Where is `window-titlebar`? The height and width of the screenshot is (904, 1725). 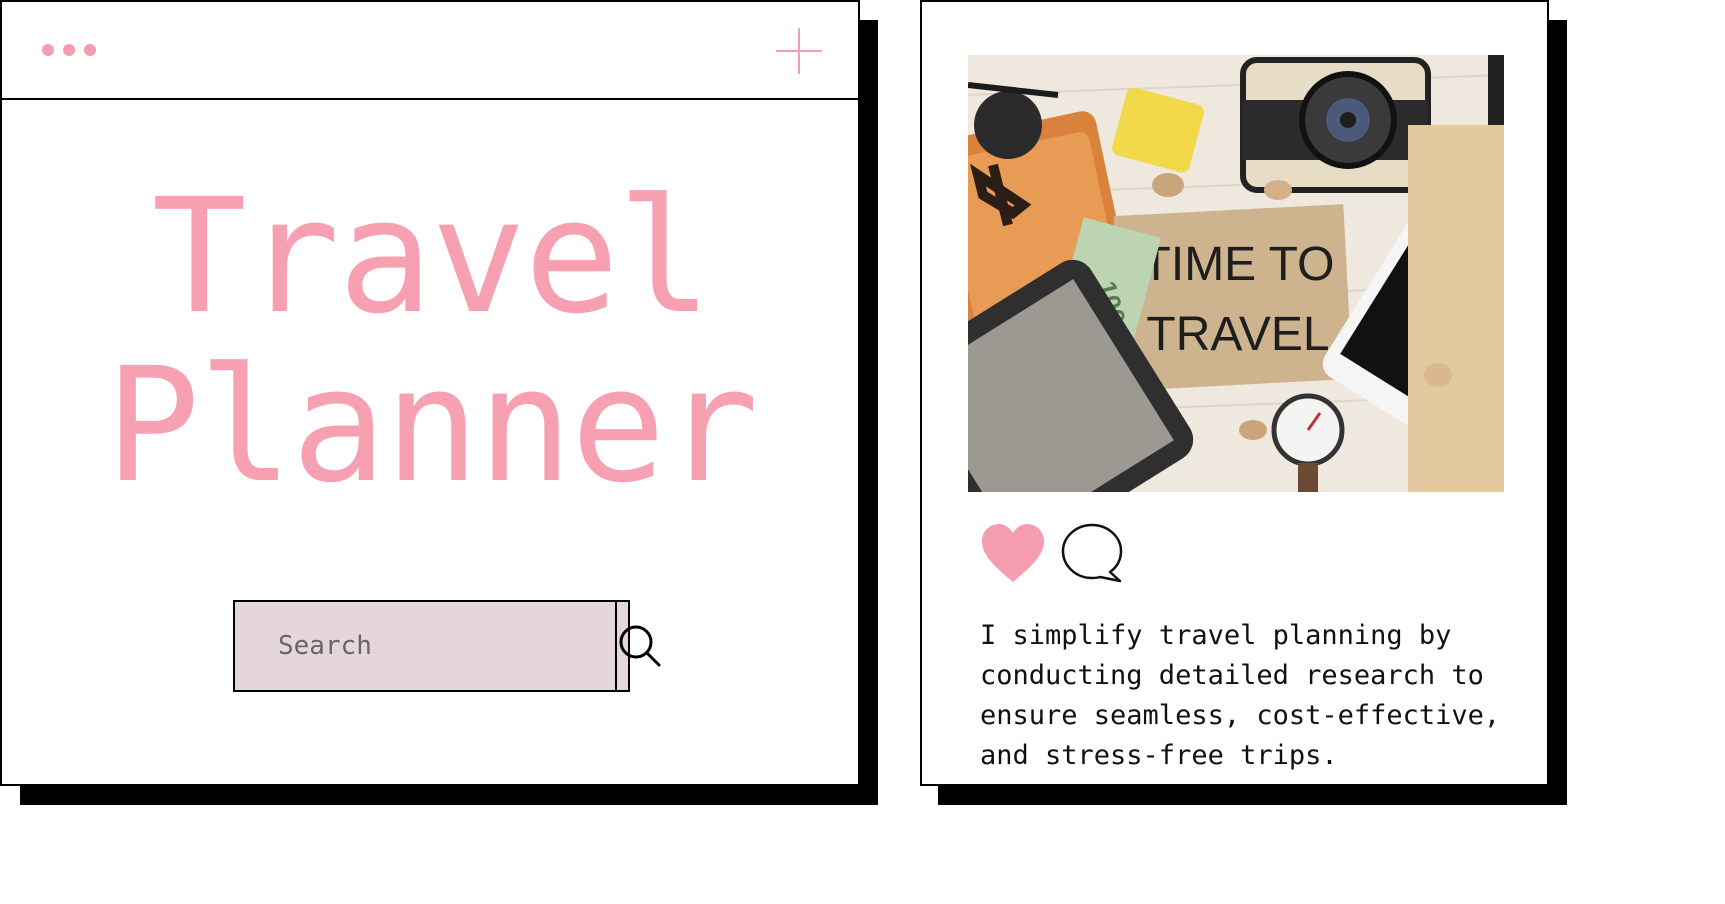
window-titlebar is located at coordinates (430, 51).